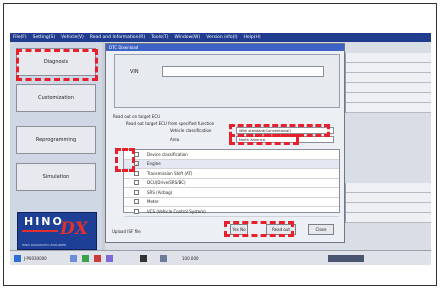 The image size is (442, 290). Describe the element at coordinates (153, 202) in the screenshot. I see `ecu-label: Meter` at that location.